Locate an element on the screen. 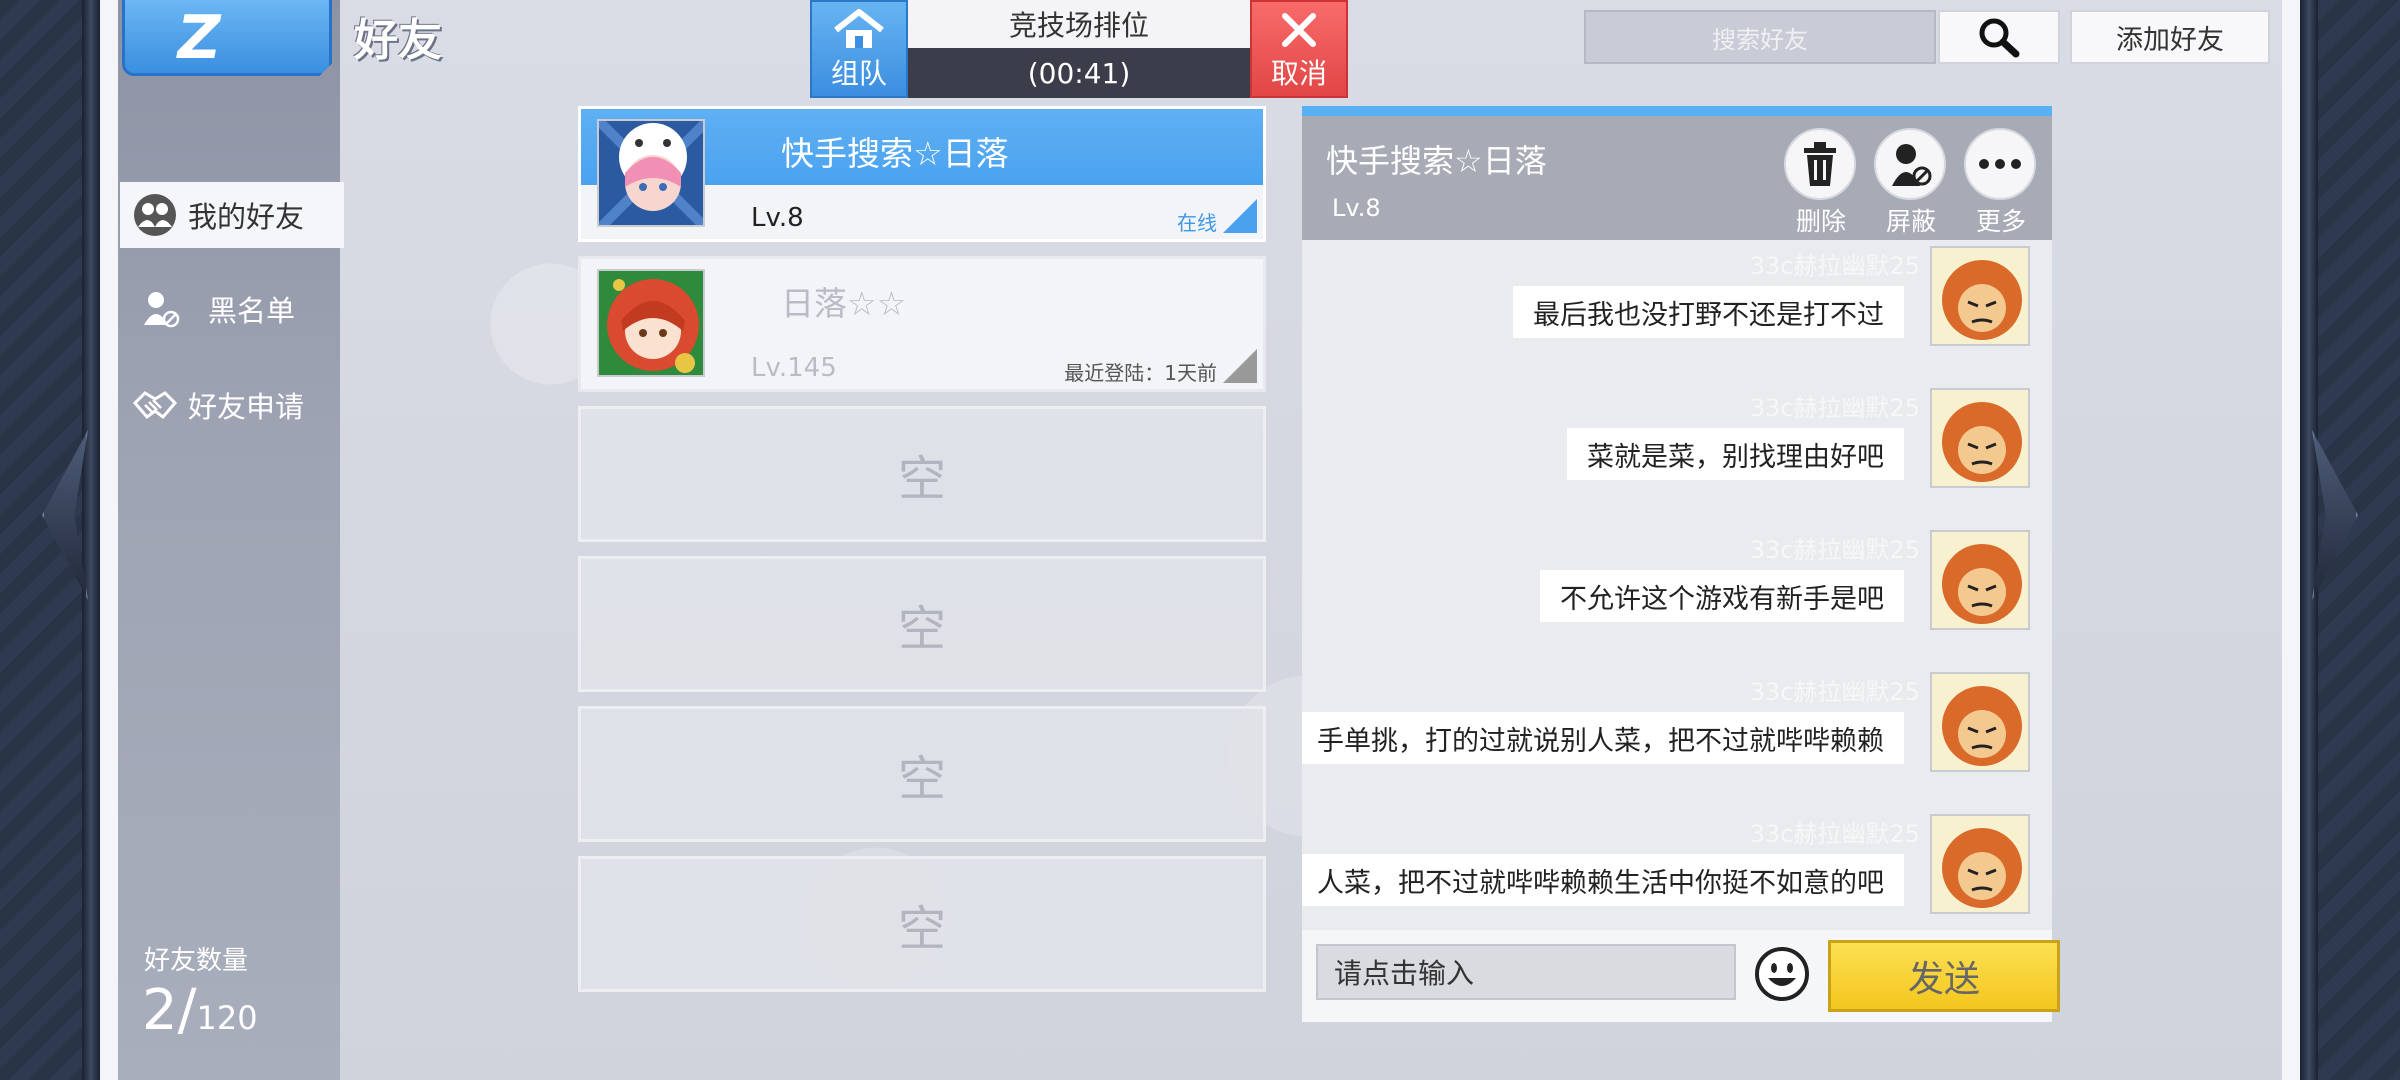 Image resolution: width=2400 pixels, height=1080 pixels. friend-name: 快手搜索☆日落 is located at coordinates (895, 153).